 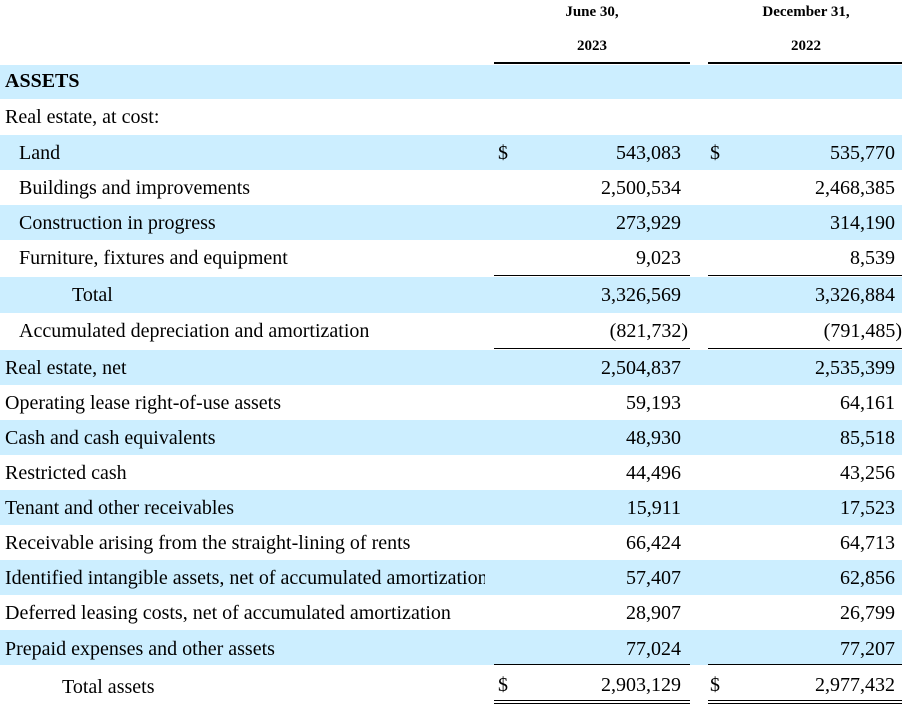 I want to click on value-2022: 314,190, so click(x=862, y=223).